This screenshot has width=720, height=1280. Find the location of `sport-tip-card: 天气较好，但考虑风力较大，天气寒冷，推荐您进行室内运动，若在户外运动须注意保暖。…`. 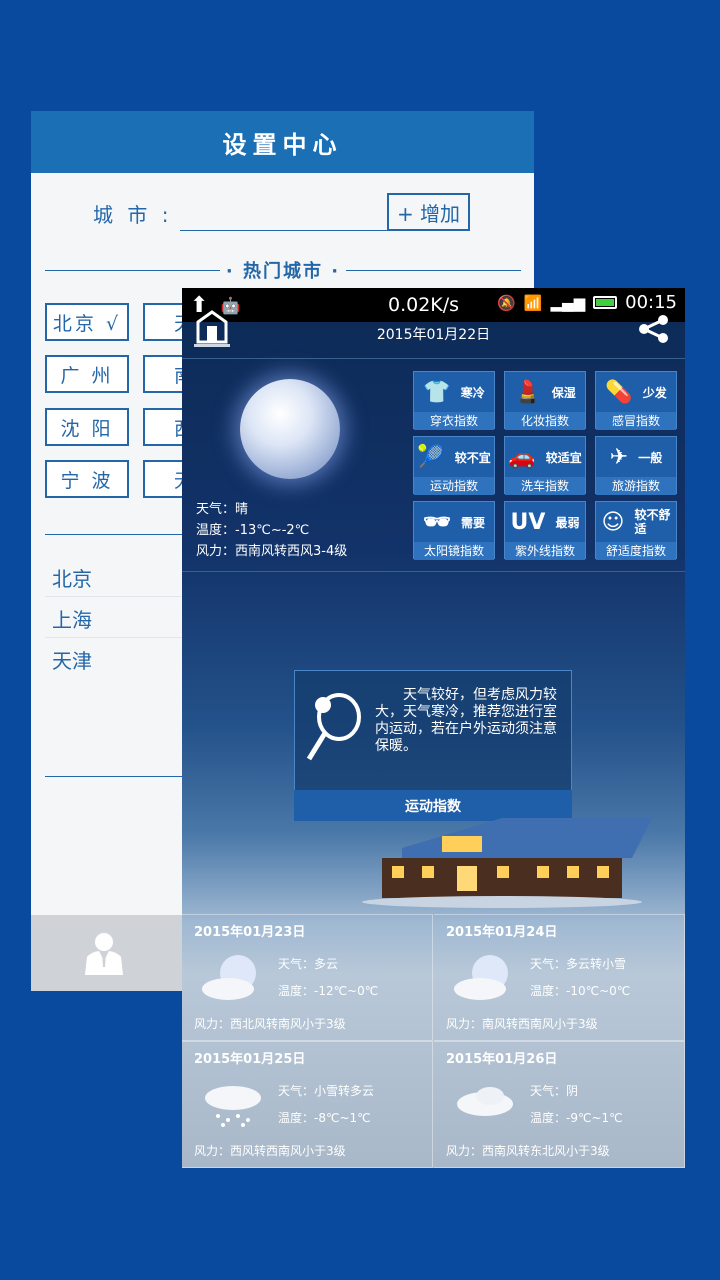

sport-tip-card: 天气较好，但考虑风力较大，天气寒冷，推荐您进行室内运动，若在户外运动须注意保暖。… is located at coordinates (433, 745).